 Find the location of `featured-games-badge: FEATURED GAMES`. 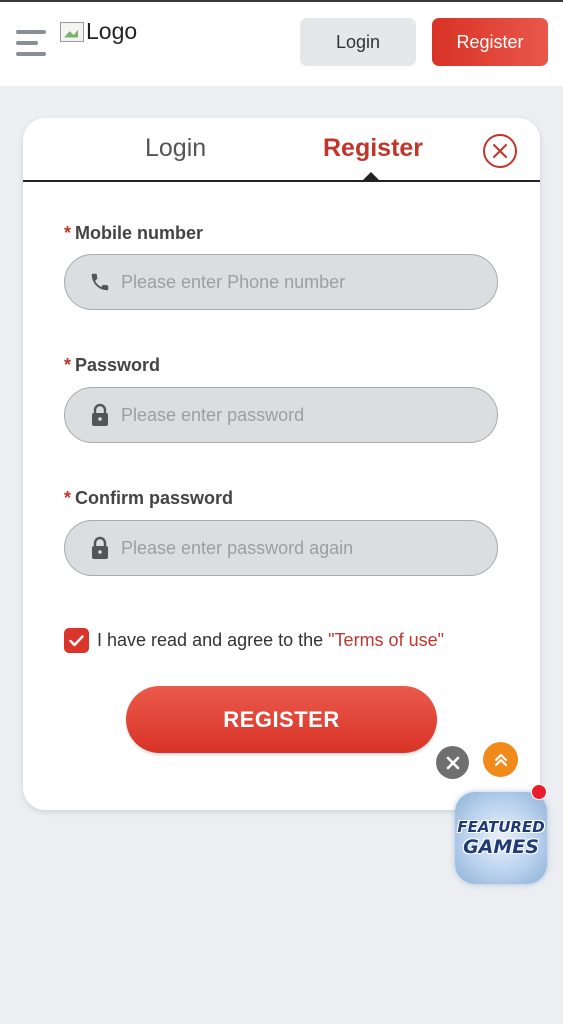

featured-games-badge: FEATURED GAMES is located at coordinates (501, 838).